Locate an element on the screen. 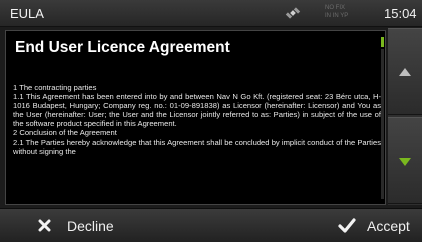 The image size is (422, 242). accept-button: Accept is located at coordinates (351, 225).